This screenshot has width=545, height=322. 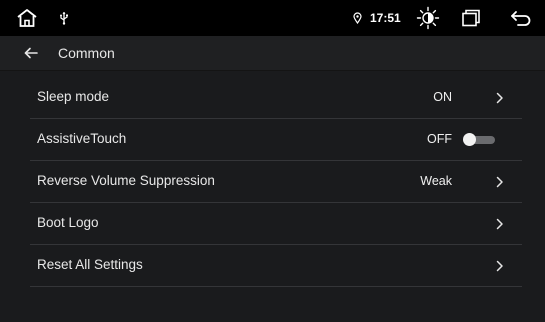 I want to click on recent-apps-icon, so click(x=471, y=18).